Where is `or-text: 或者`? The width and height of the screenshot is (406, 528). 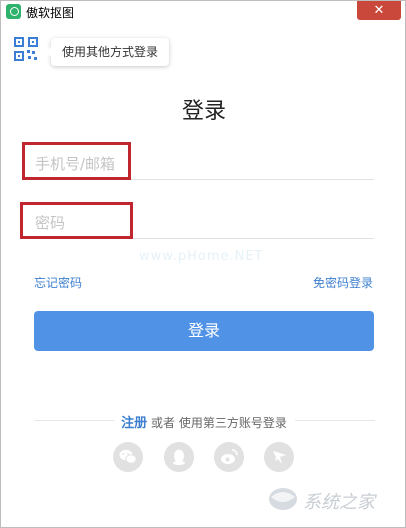 or-text: 或者 is located at coordinates (162, 423).